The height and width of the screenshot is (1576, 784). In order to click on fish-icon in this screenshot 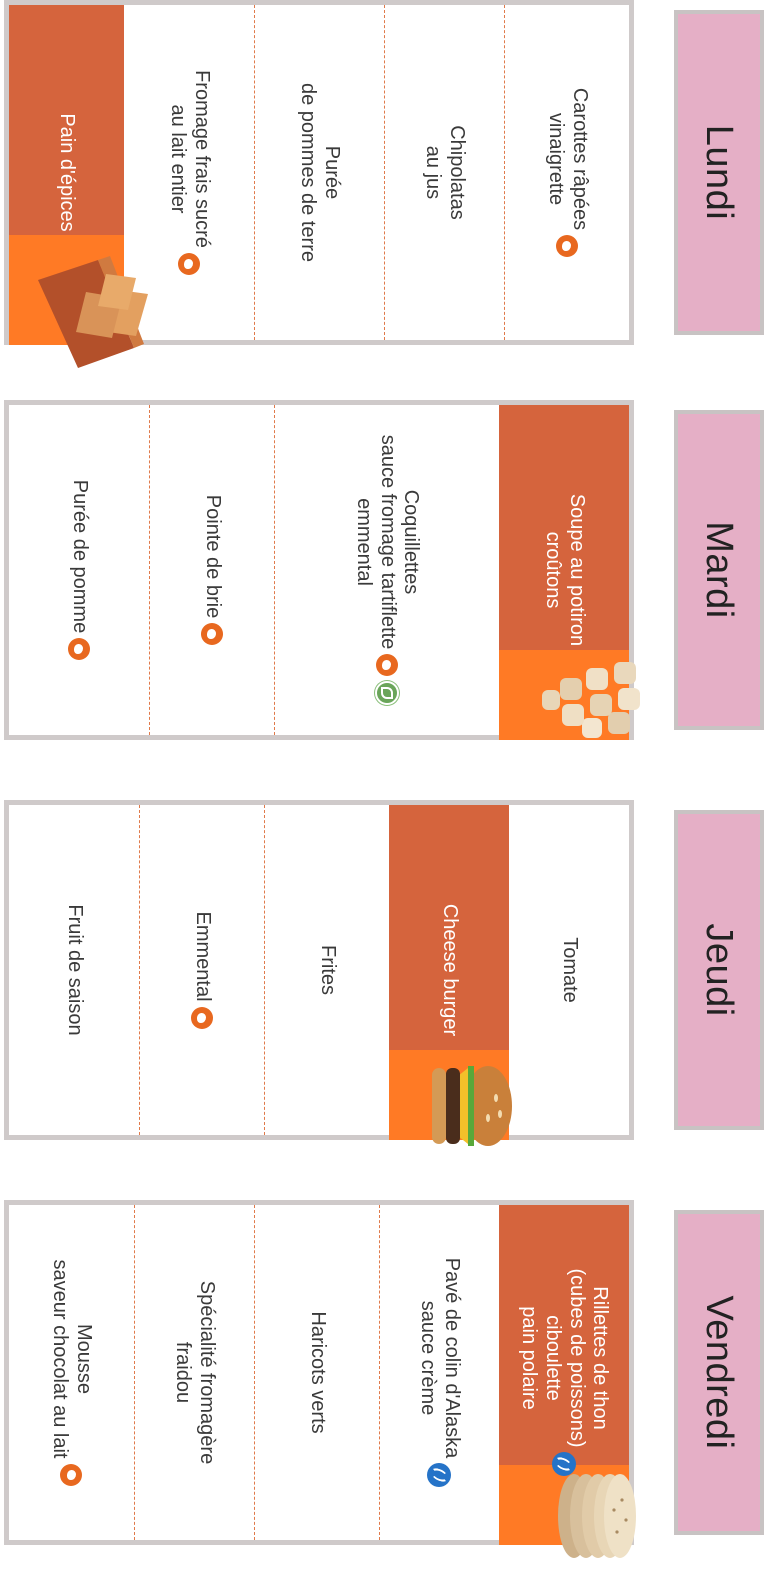, I will do `click(439, 1475)`.